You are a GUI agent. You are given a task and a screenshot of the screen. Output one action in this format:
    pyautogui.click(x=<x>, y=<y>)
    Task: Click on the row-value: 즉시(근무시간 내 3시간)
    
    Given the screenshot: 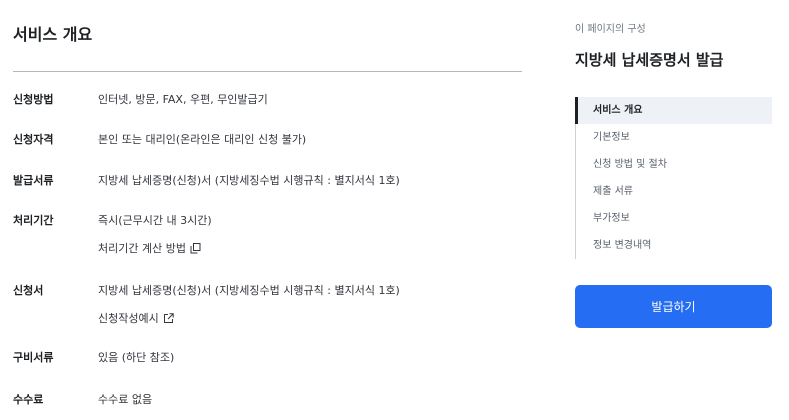 What is the action you would take?
    pyautogui.click(x=155, y=220)
    